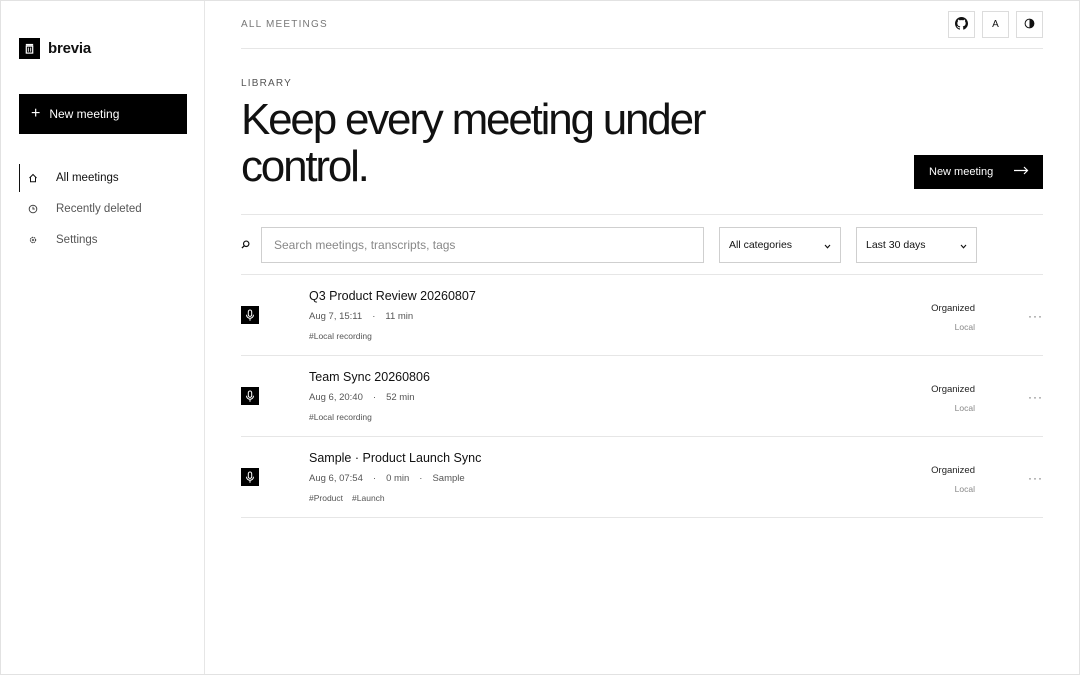  Describe the element at coordinates (347, 498) in the screenshot. I see `meeting-tags: #Product #Launch` at that location.